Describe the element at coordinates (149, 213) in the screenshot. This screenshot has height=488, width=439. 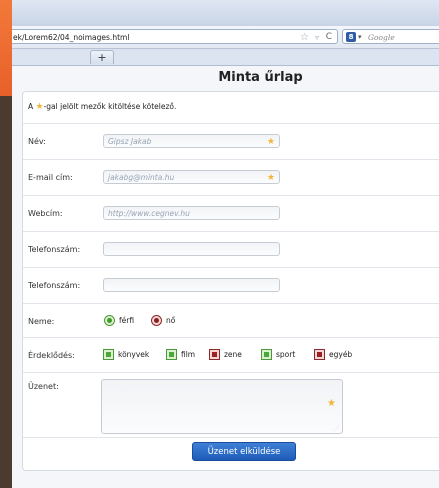
I see `website-input-value: http://www.cegnev.hu` at that location.